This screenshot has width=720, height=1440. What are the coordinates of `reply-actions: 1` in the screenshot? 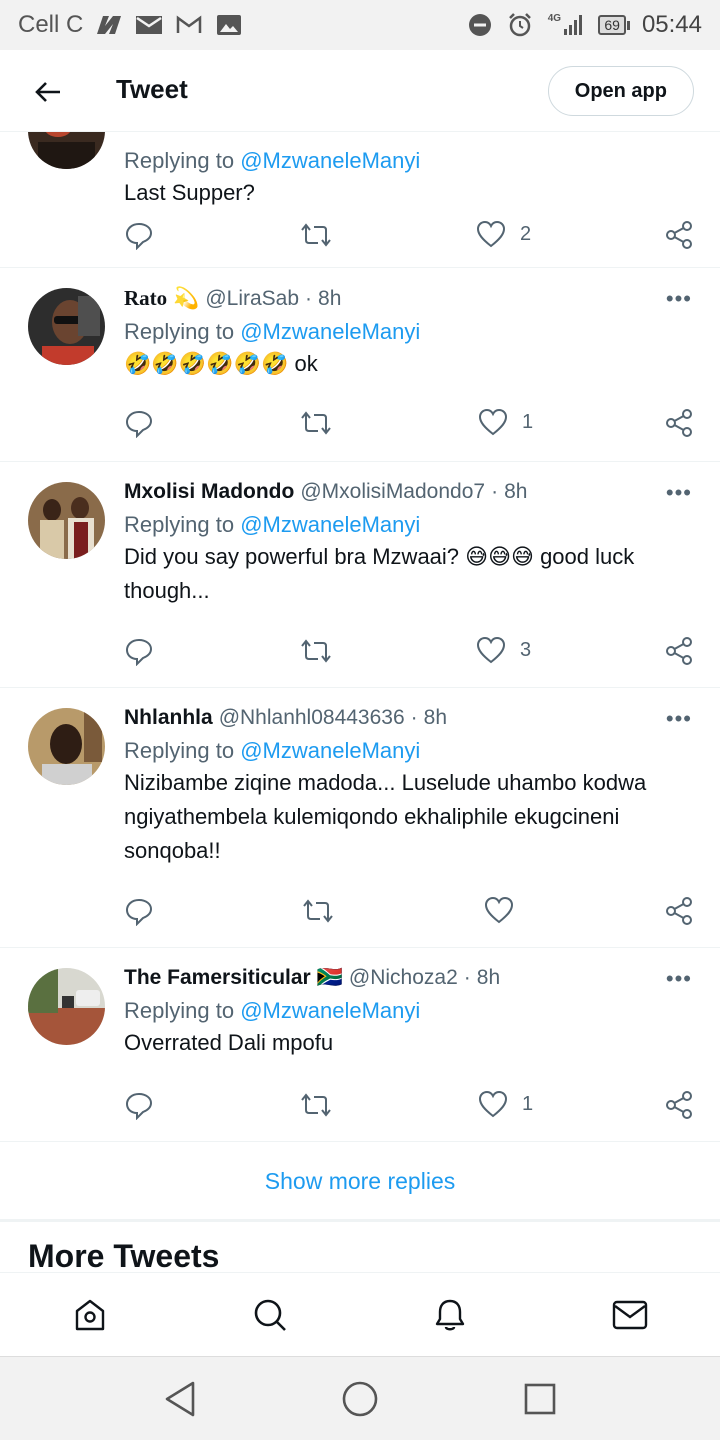 It's located at (409, 423).